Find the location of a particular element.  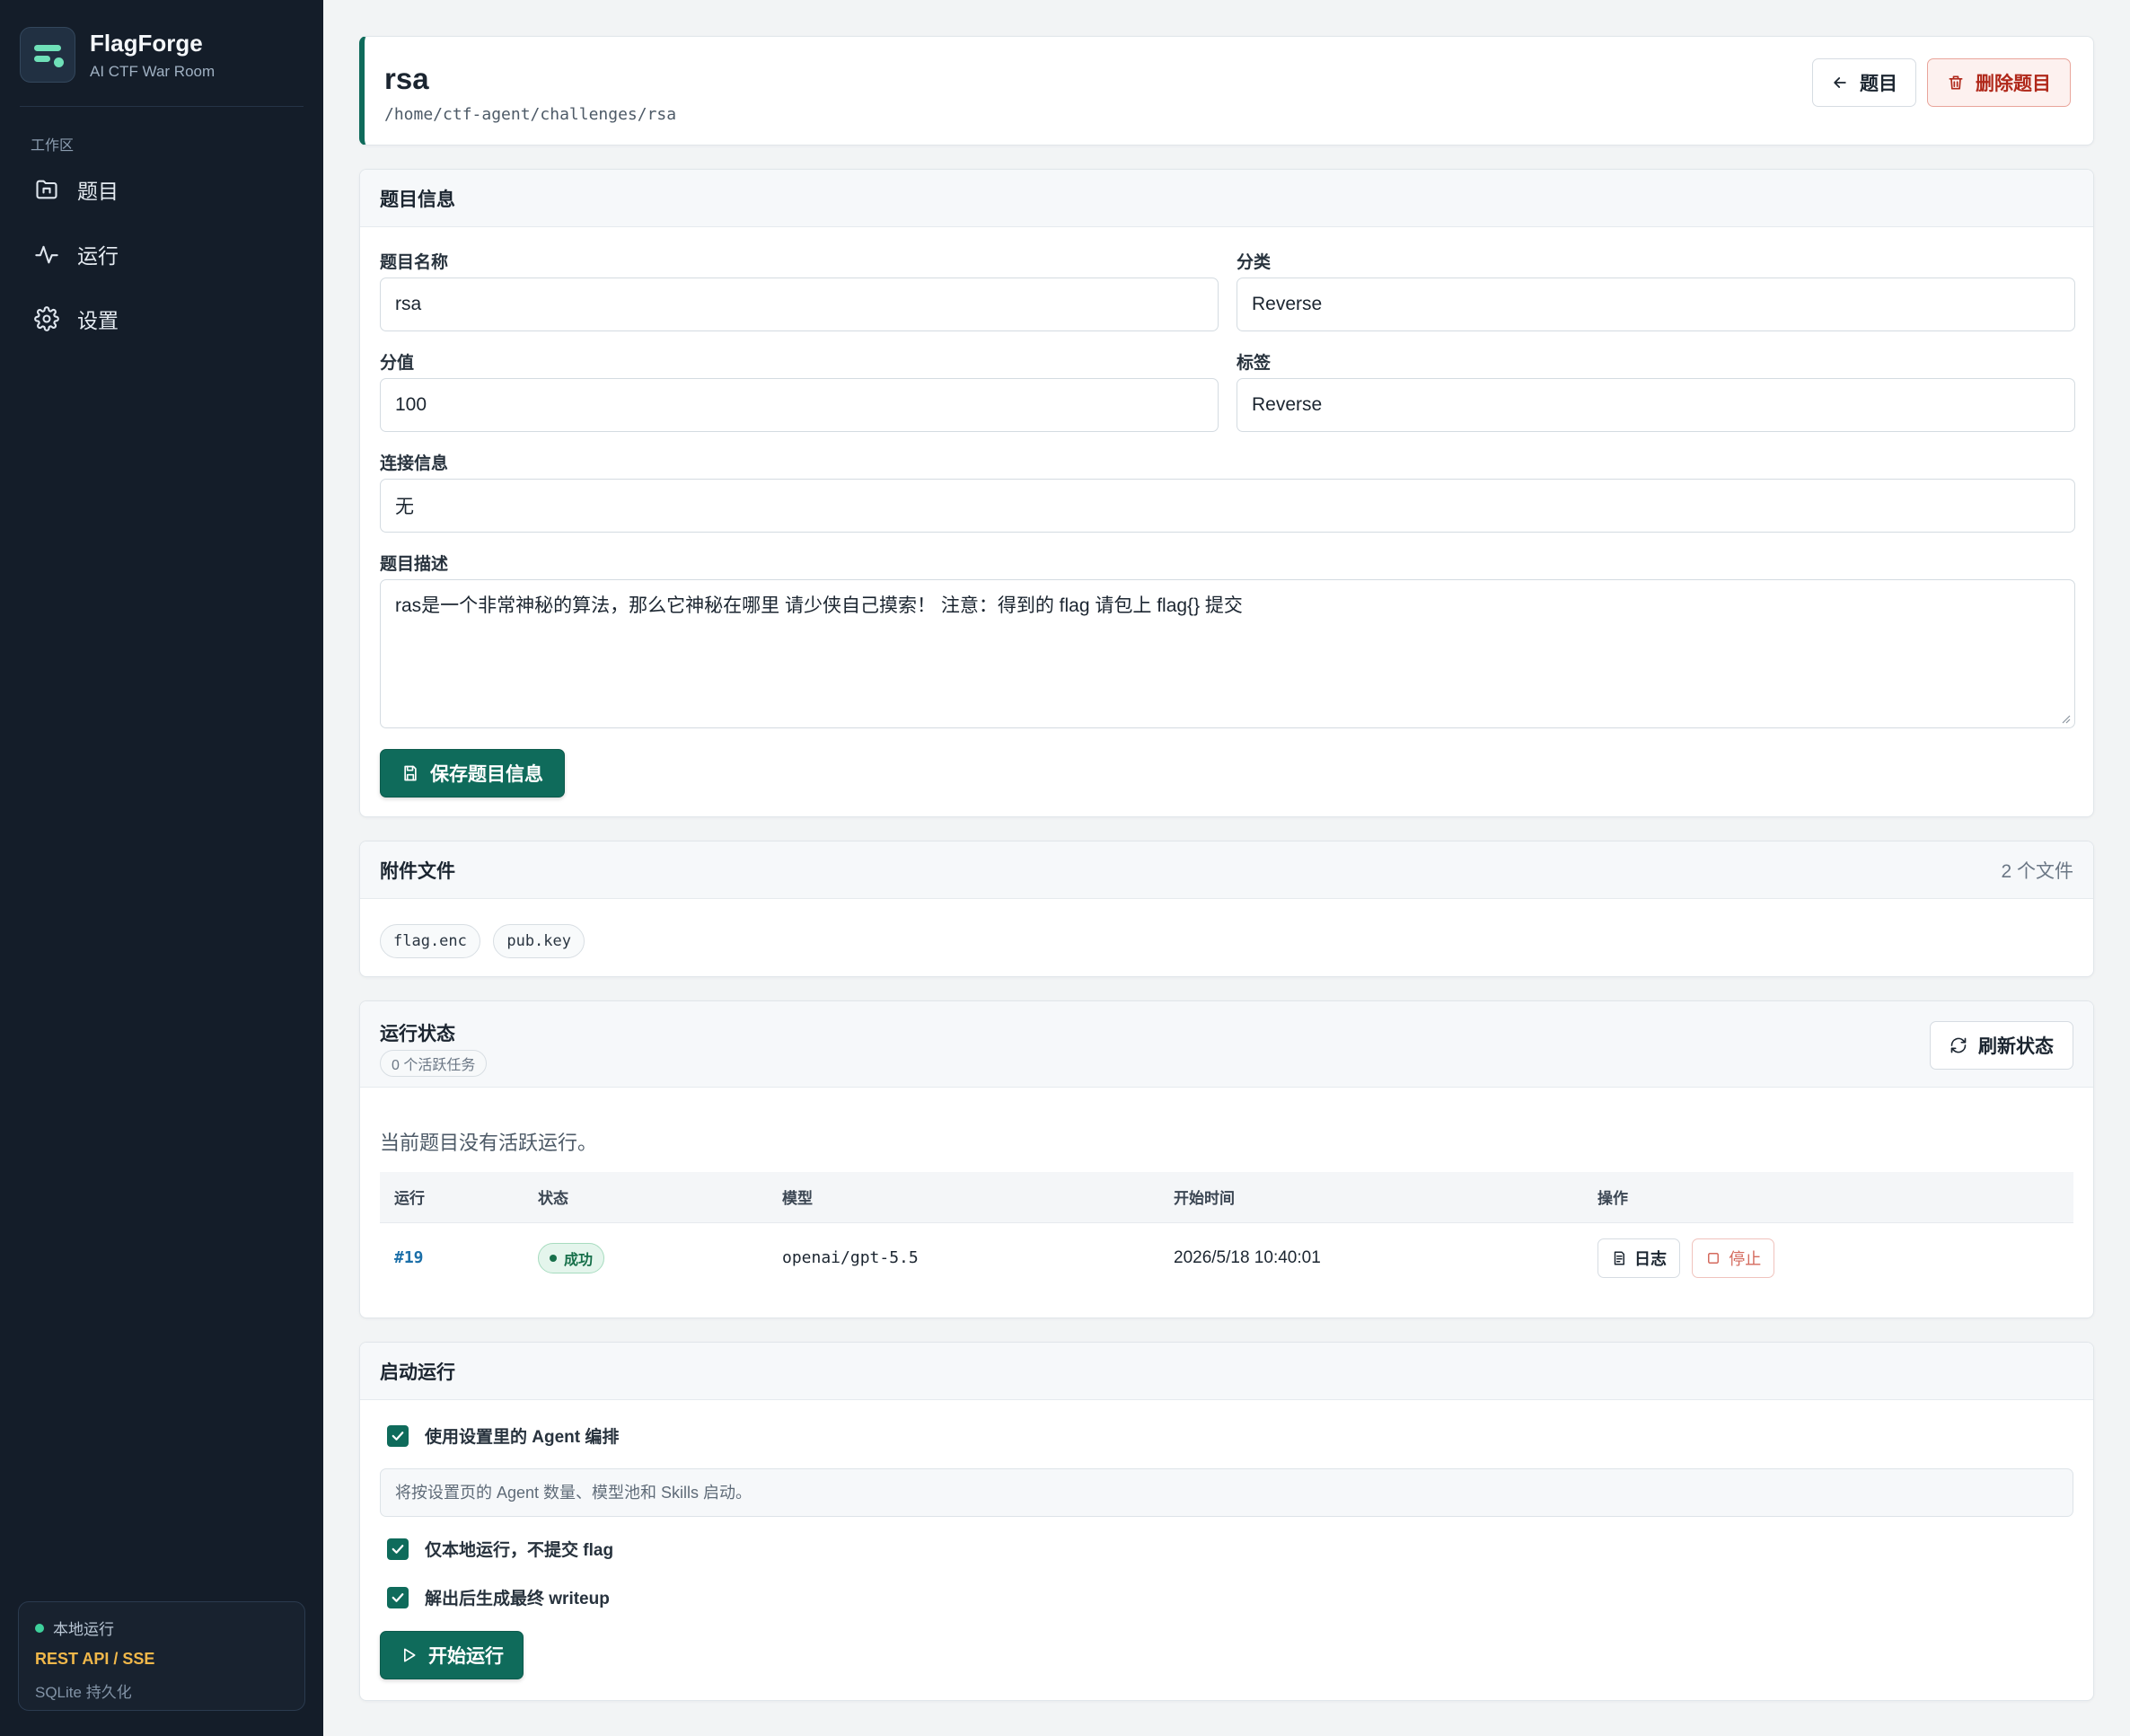

back-to-challenges-button: 题目 is located at coordinates (1864, 83).